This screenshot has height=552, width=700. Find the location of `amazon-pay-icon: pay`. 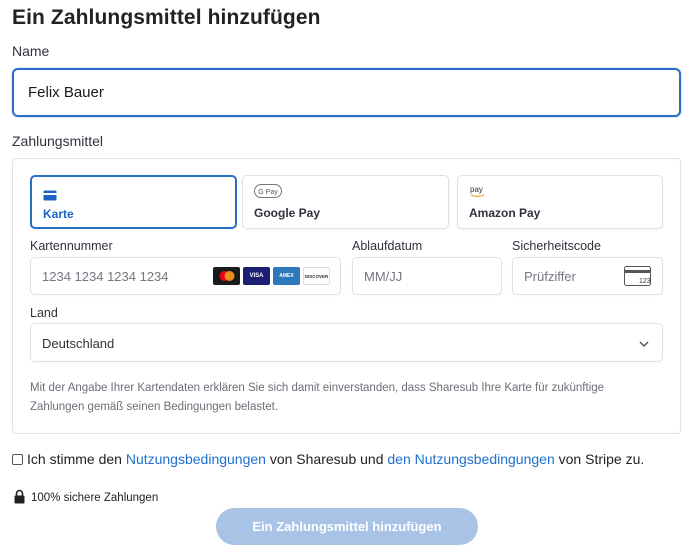

amazon-pay-icon: pay is located at coordinates (480, 193).